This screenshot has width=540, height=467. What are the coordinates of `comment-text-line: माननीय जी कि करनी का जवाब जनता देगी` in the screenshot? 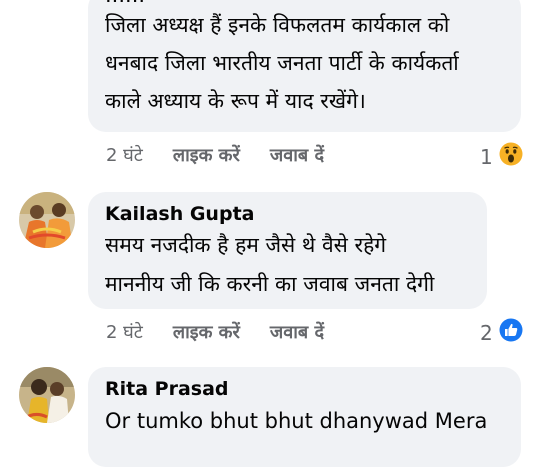 It's located at (270, 284).